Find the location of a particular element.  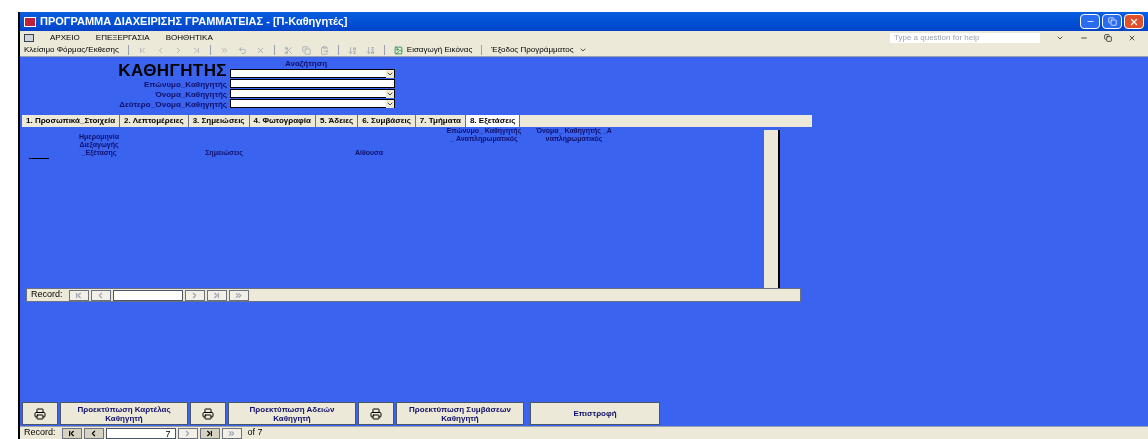

preview-button: Προεκτύπωση Αδειών Καθηγητή is located at coordinates (292, 413).